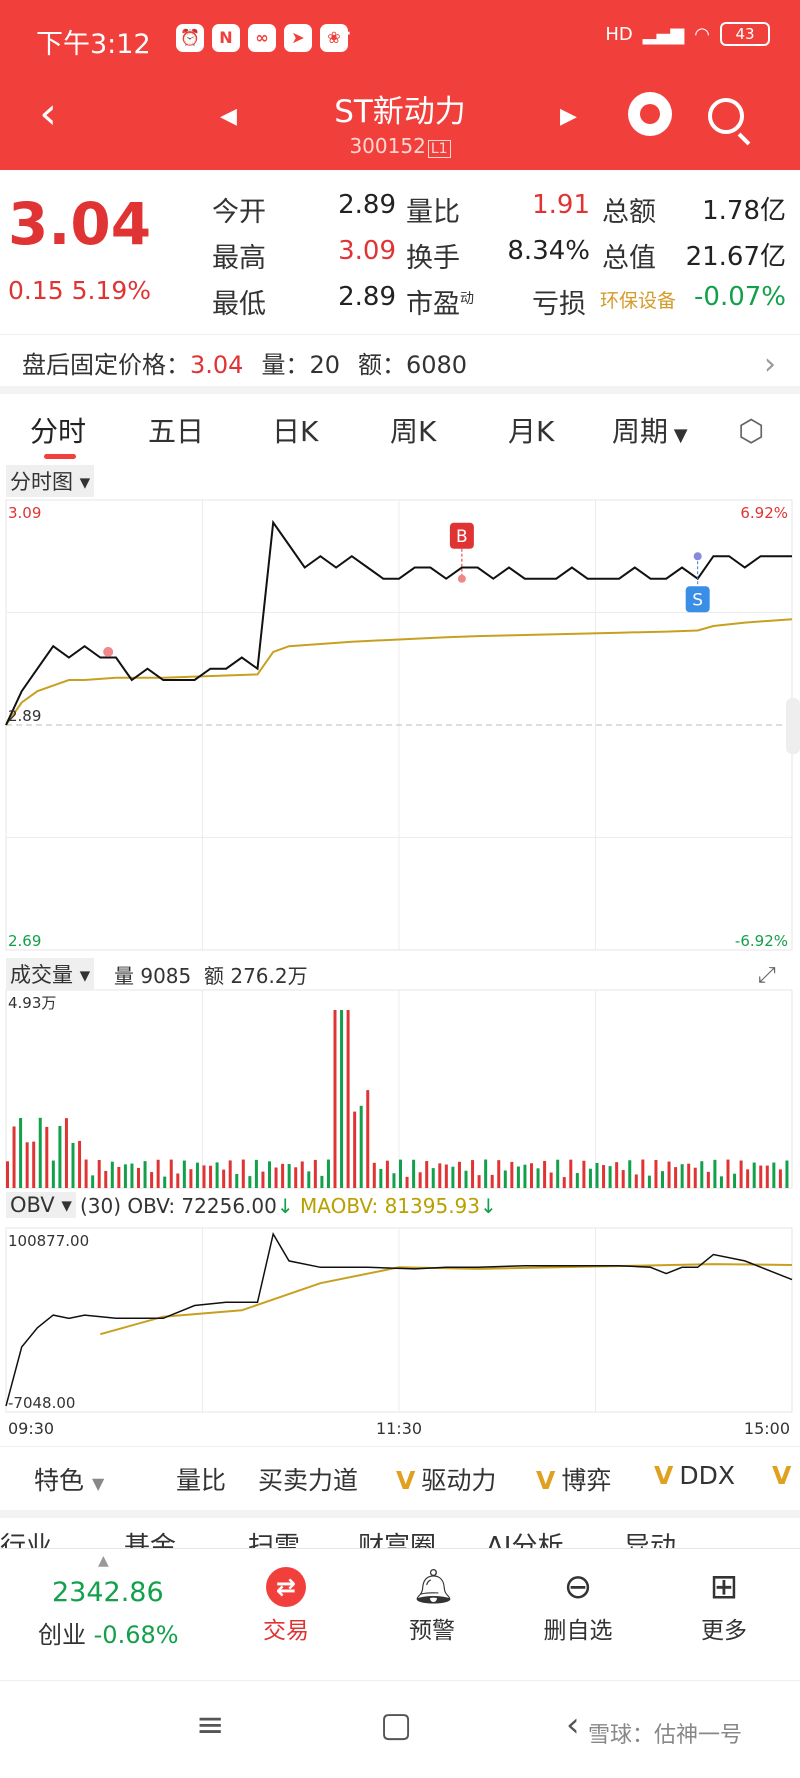 This screenshot has height=1778, width=800. I want to click on volume-panel-label: 成交量 ▾, so click(50, 974).